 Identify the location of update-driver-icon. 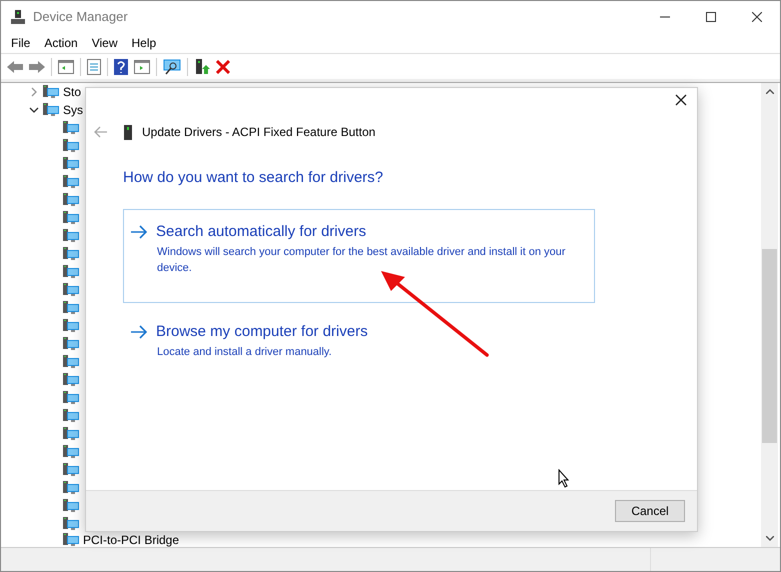
(202, 66).